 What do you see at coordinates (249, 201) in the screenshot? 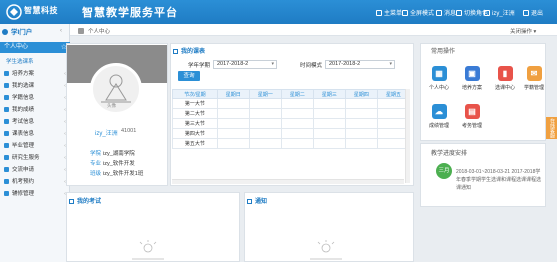
I see `notice-icon` at bounding box center [249, 201].